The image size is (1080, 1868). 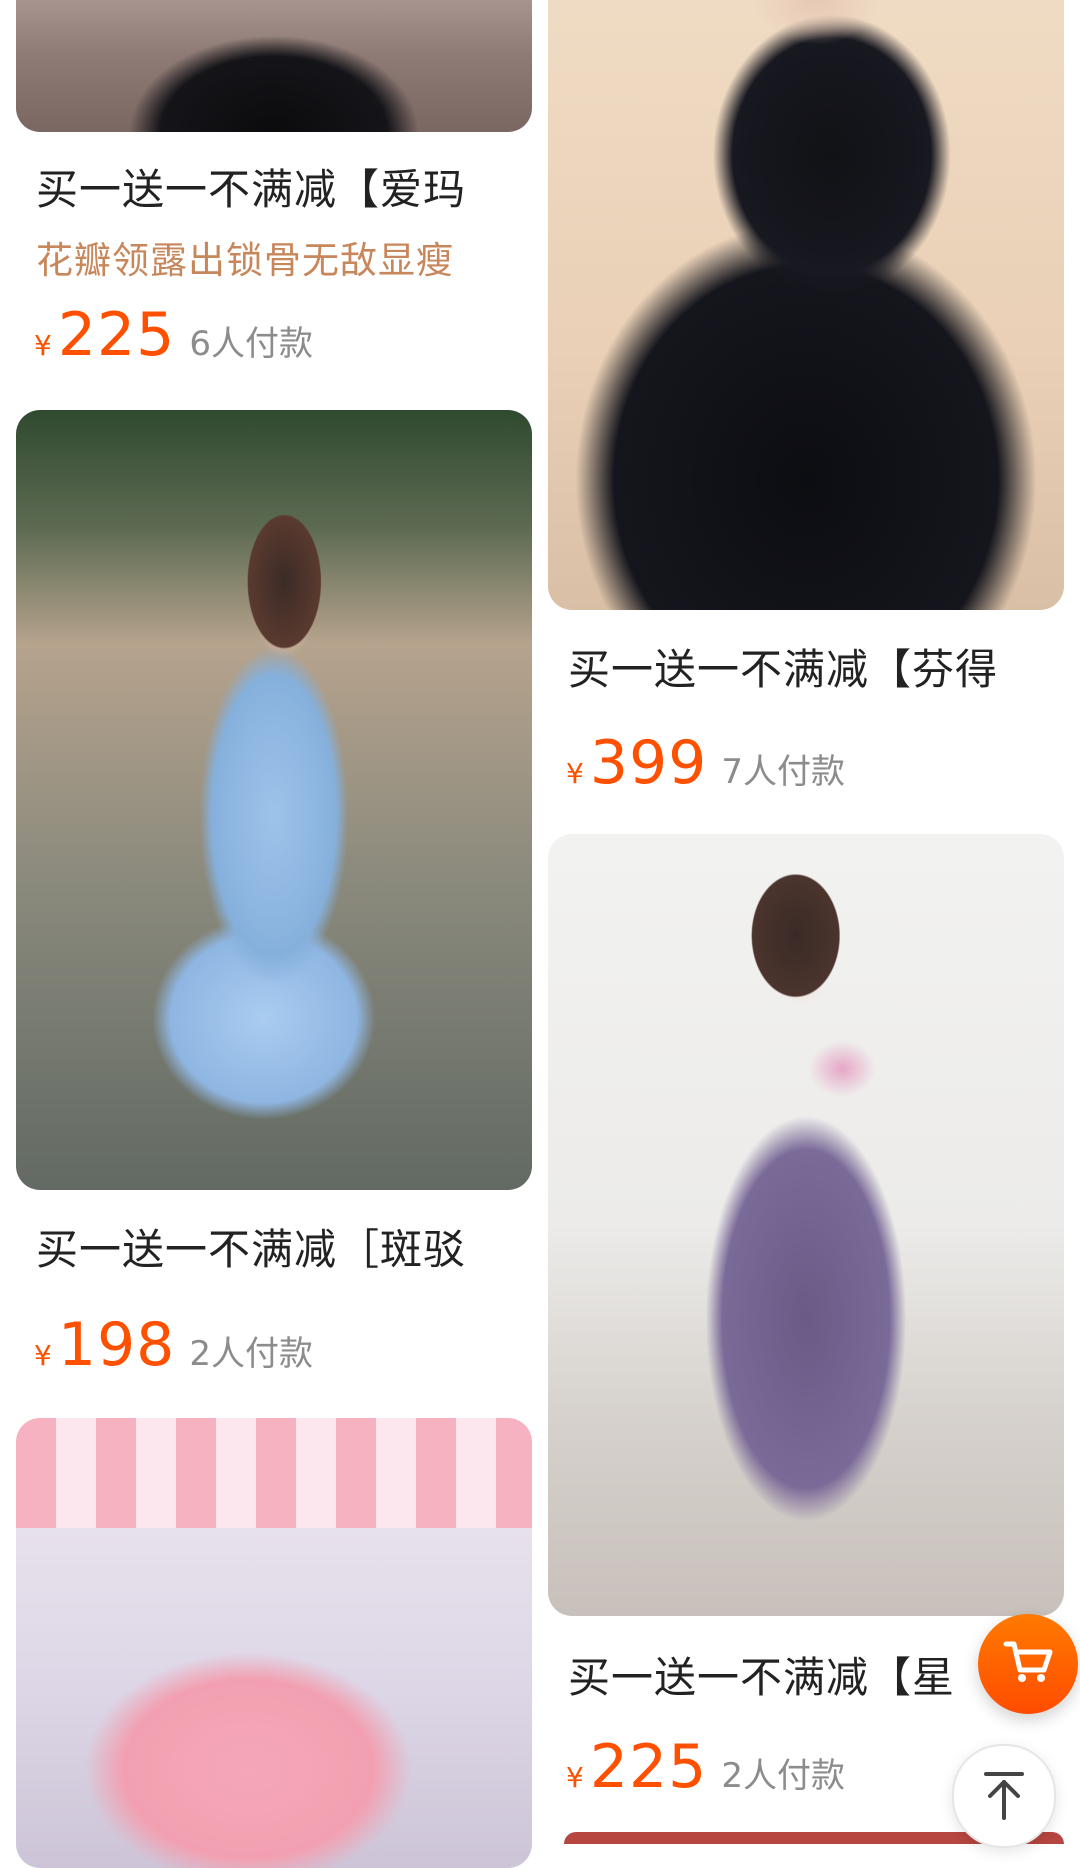 I want to click on cart-button, so click(x=1028, y=1664).